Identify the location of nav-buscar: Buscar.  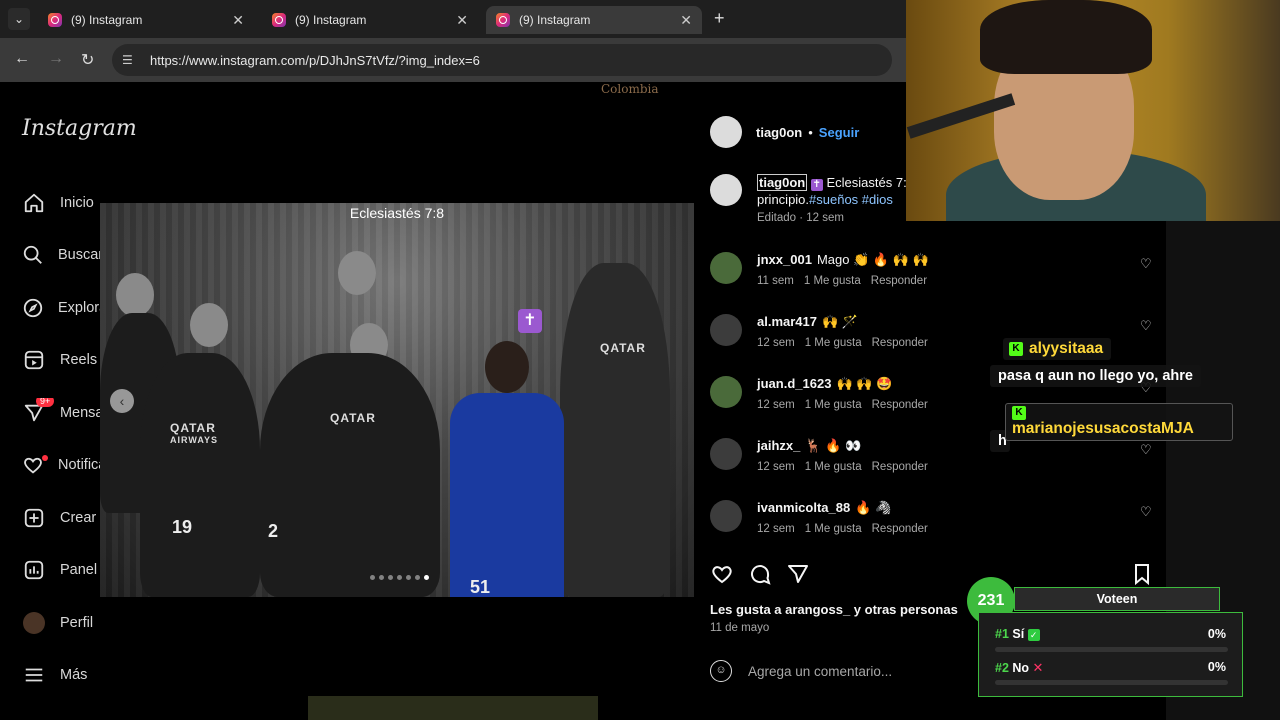
(61, 255).